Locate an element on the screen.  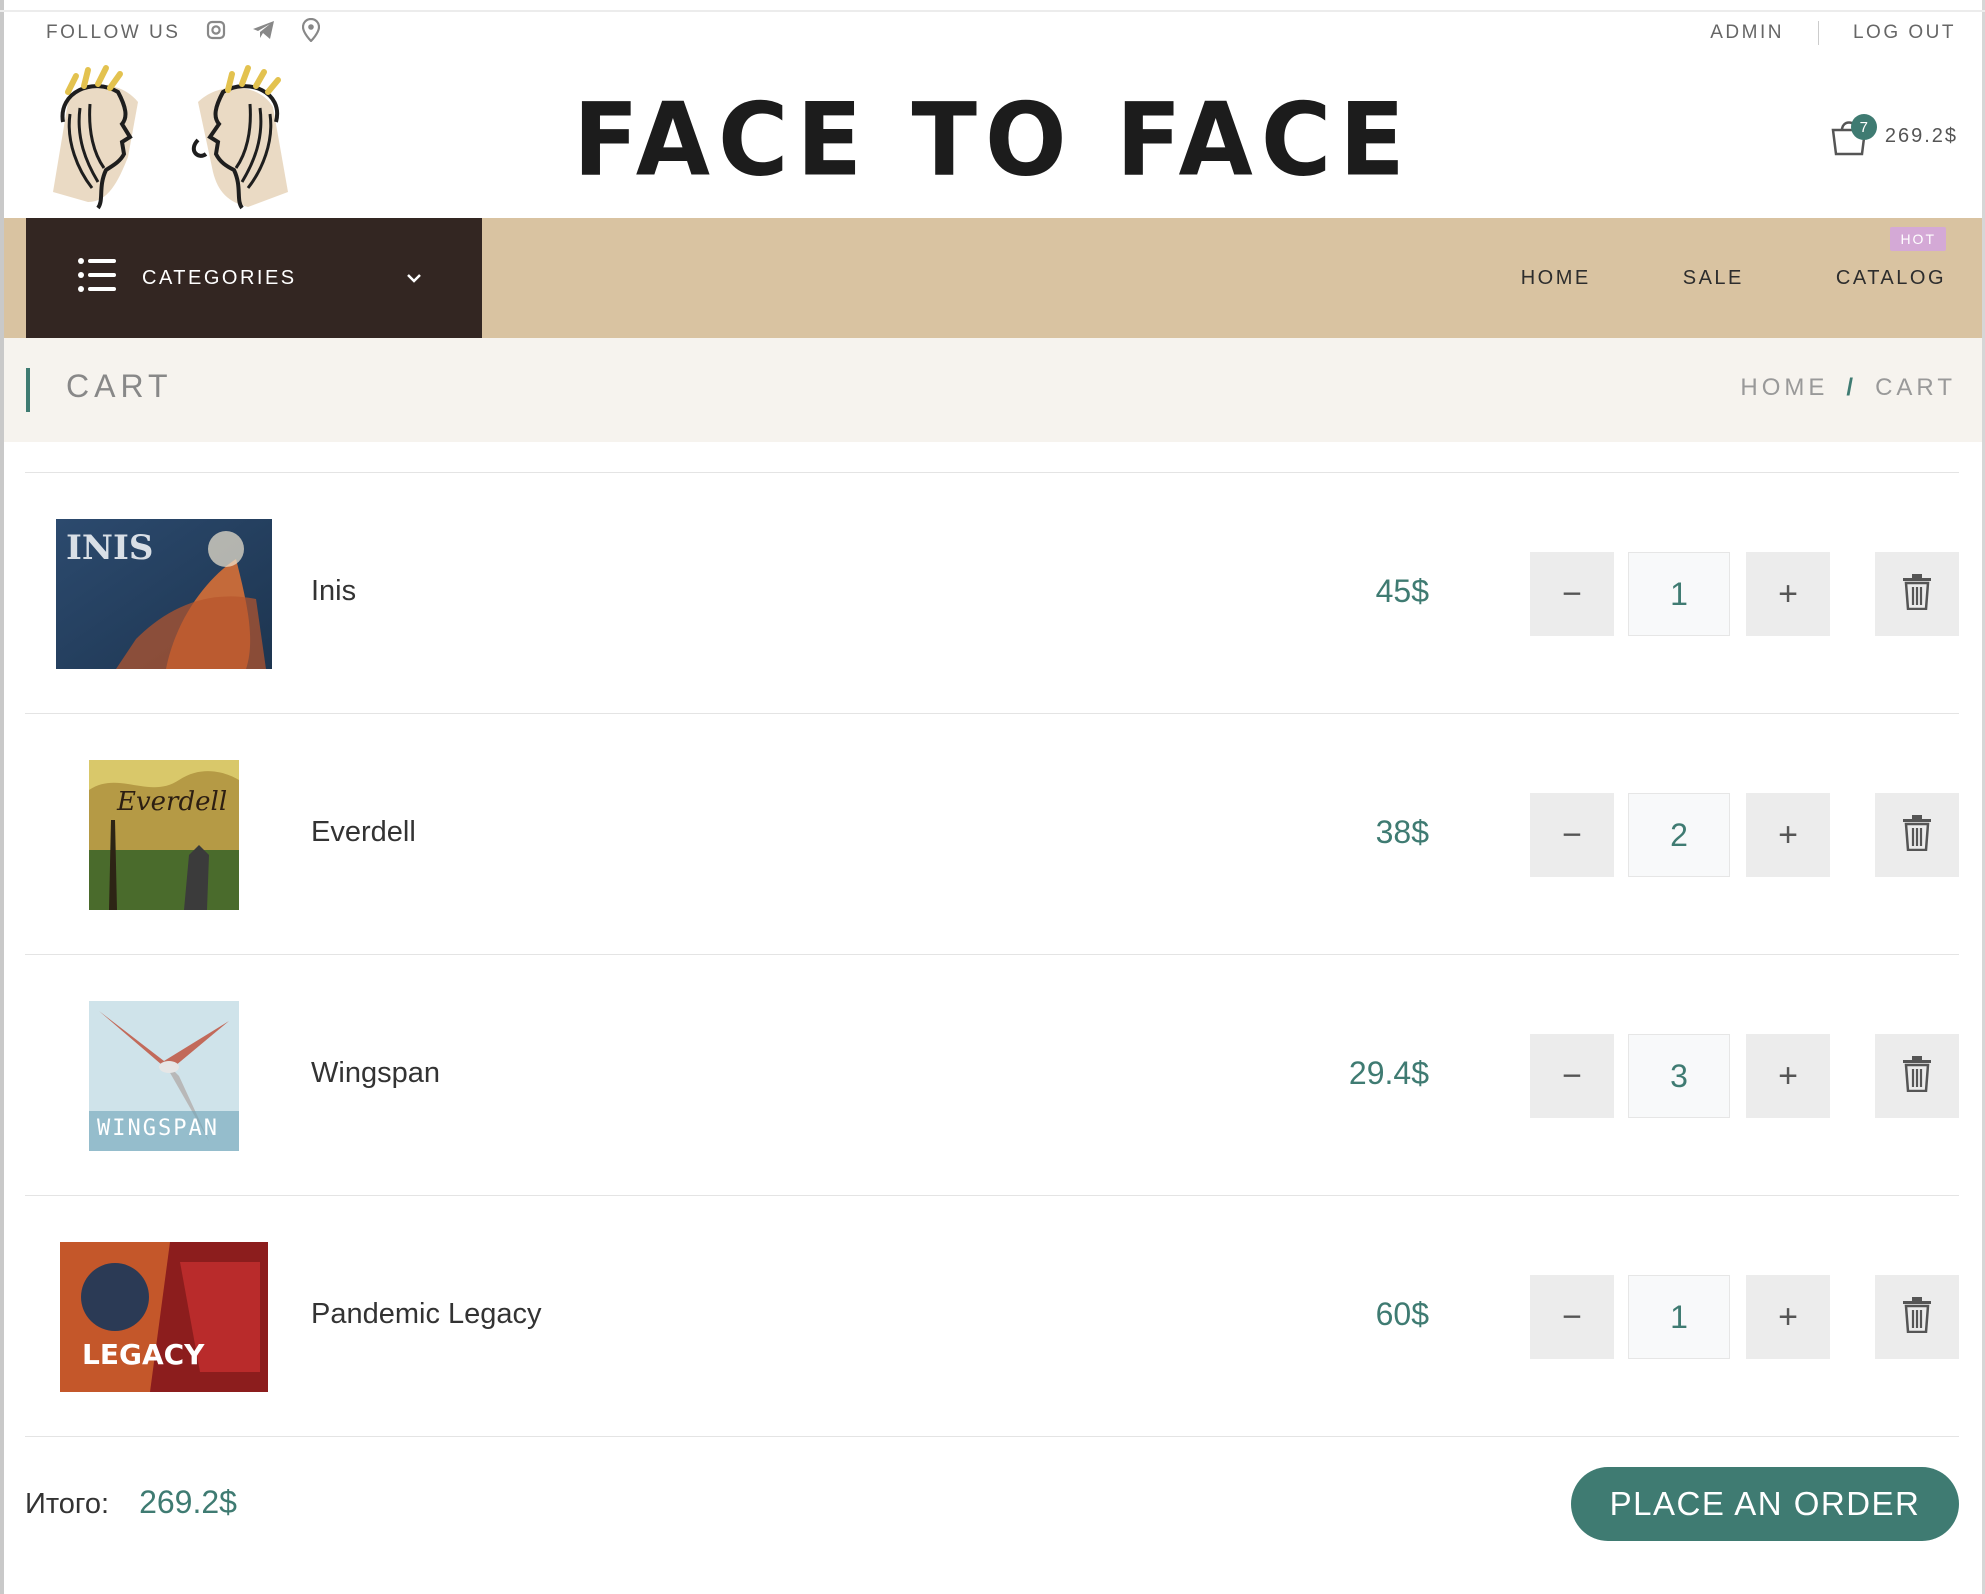
quantity-value: 3 is located at coordinates (1679, 1076).